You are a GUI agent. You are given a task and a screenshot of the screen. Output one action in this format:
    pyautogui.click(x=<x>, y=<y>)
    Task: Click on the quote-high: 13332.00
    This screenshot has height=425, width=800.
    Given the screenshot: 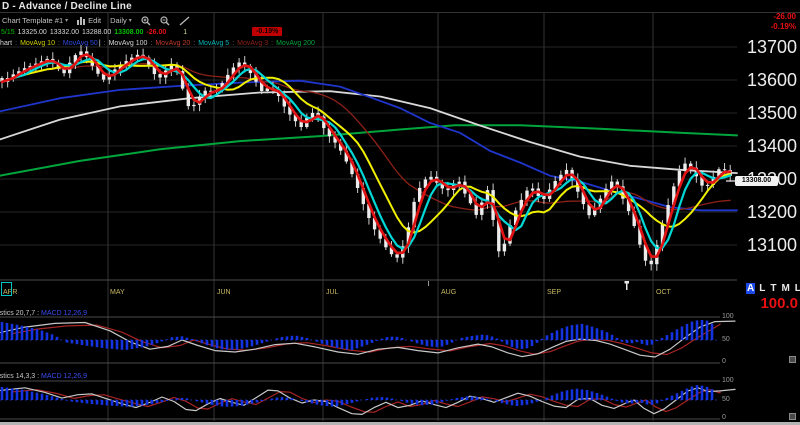 What is the action you would take?
    pyautogui.click(x=64, y=32)
    